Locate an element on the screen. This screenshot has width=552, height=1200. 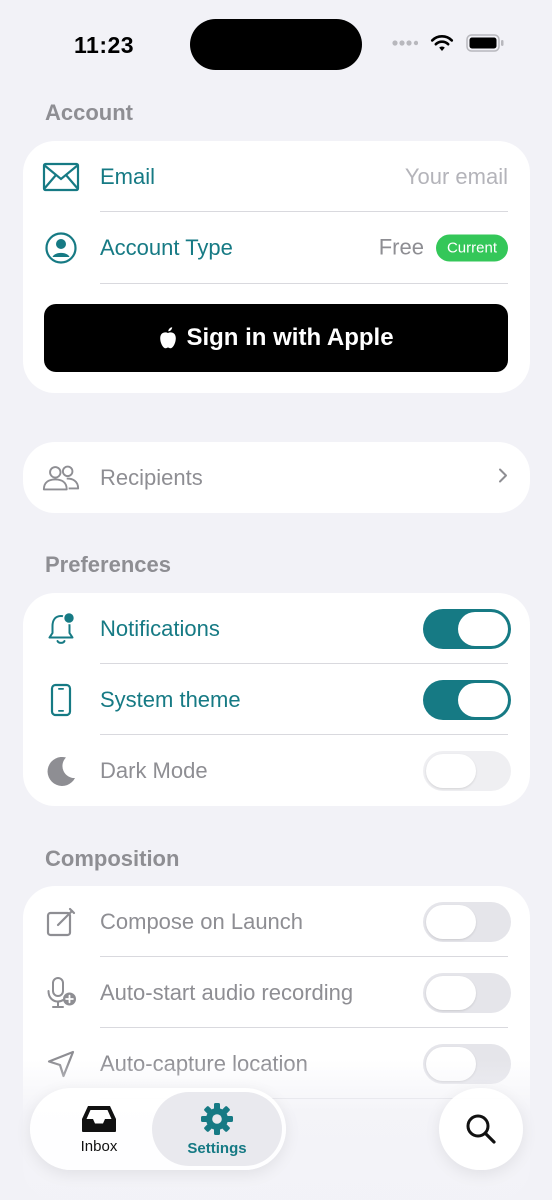
chevron-right-icon is located at coordinates (503, 477).